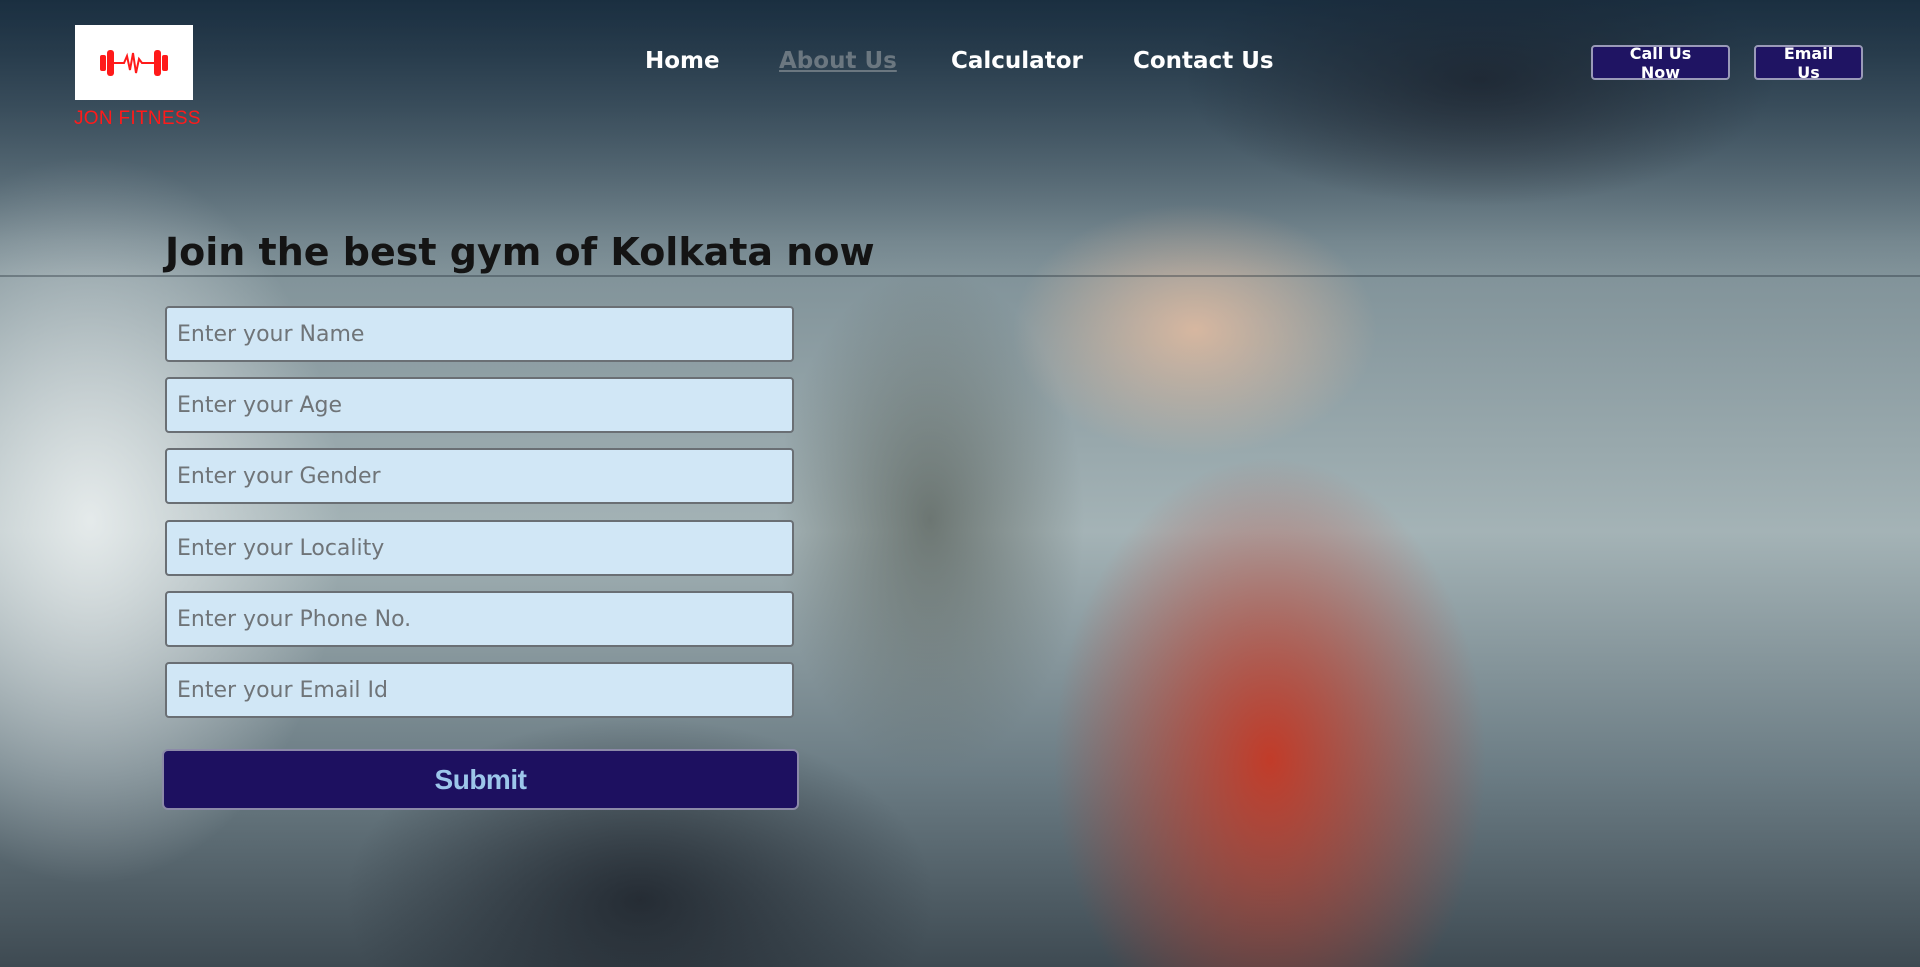 The height and width of the screenshot is (967, 1920). I want to click on email-us-button: Email Us, so click(1808, 63).